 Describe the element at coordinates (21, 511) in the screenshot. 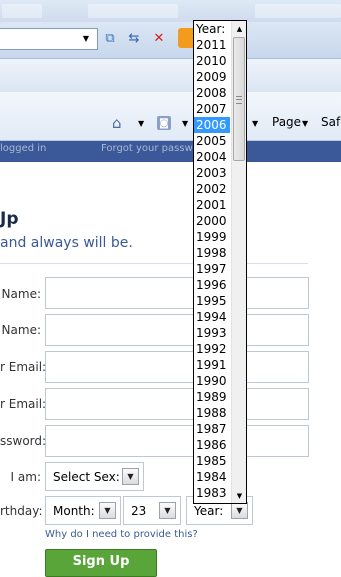

I see `birthday-label: rthday:` at that location.